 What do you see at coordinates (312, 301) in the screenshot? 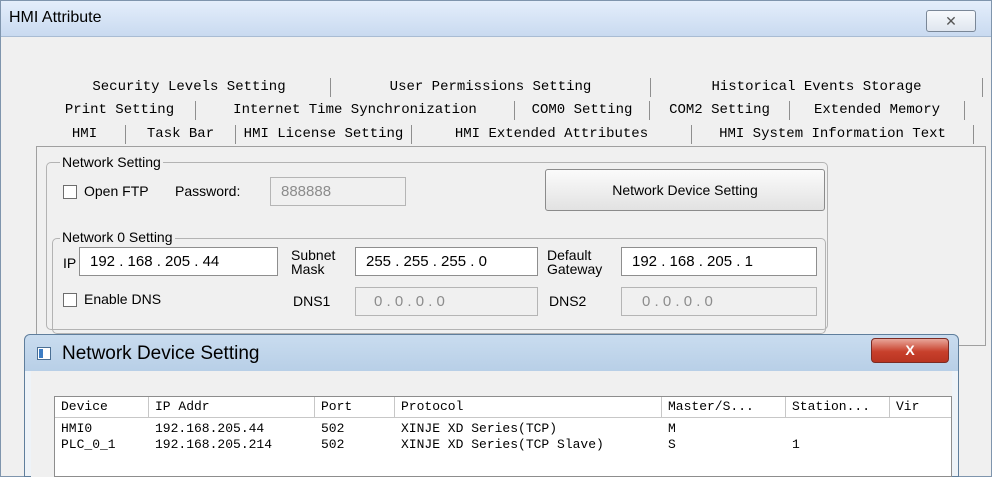
I see `dns1-label: DNS1` at bounding box center [312, 301].